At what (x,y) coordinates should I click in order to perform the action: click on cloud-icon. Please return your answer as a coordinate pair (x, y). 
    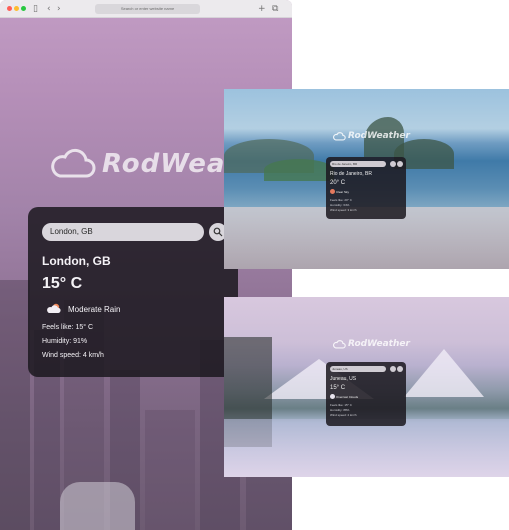
    Looking at the image, I should click on (332, 396).